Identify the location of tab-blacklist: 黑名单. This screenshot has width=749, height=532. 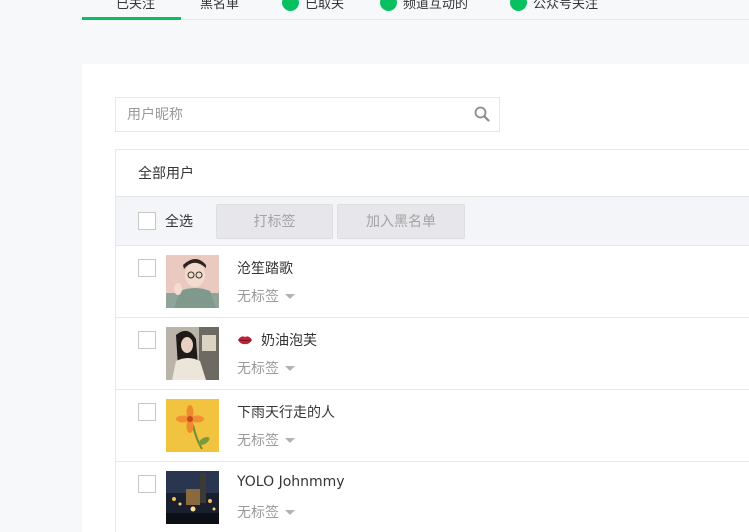
(219, 6).